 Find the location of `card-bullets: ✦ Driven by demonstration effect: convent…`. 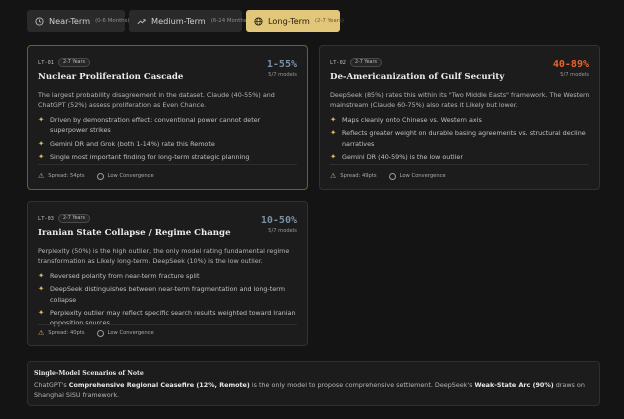

card-bullets: ✦ Driven by demonstration effect: convent… is located at coordinates (169, 140).